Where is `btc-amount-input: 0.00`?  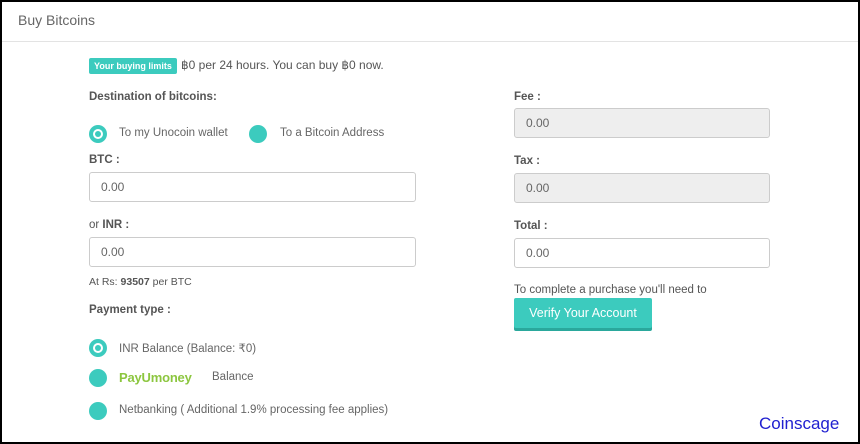
btc-amount-input: 0.00 is located at coordinates (252, 187).